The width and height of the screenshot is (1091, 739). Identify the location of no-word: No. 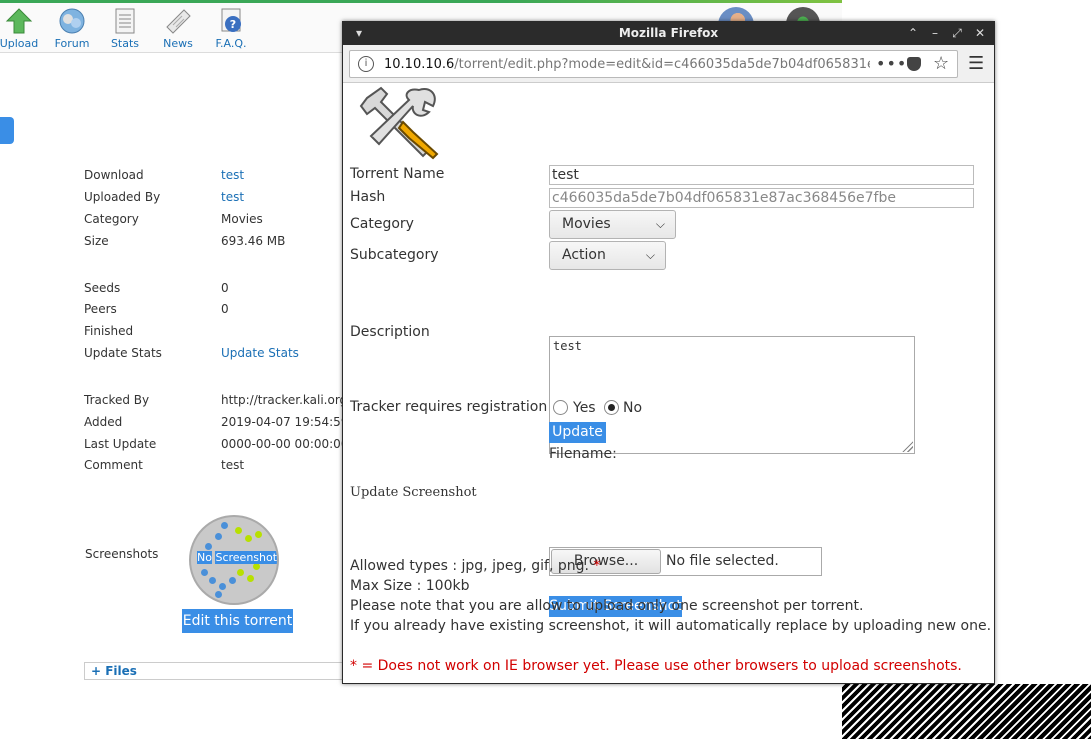
(204, 557).